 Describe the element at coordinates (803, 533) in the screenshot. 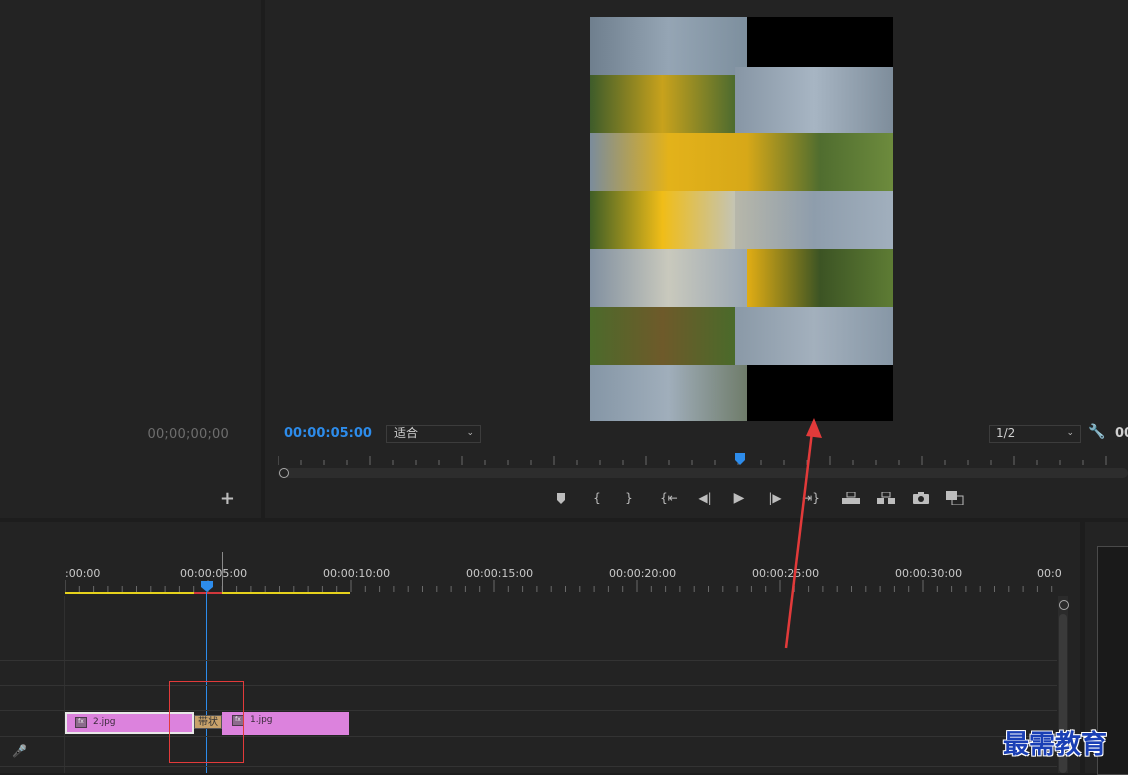

I see `annotation-arrow` at that location.